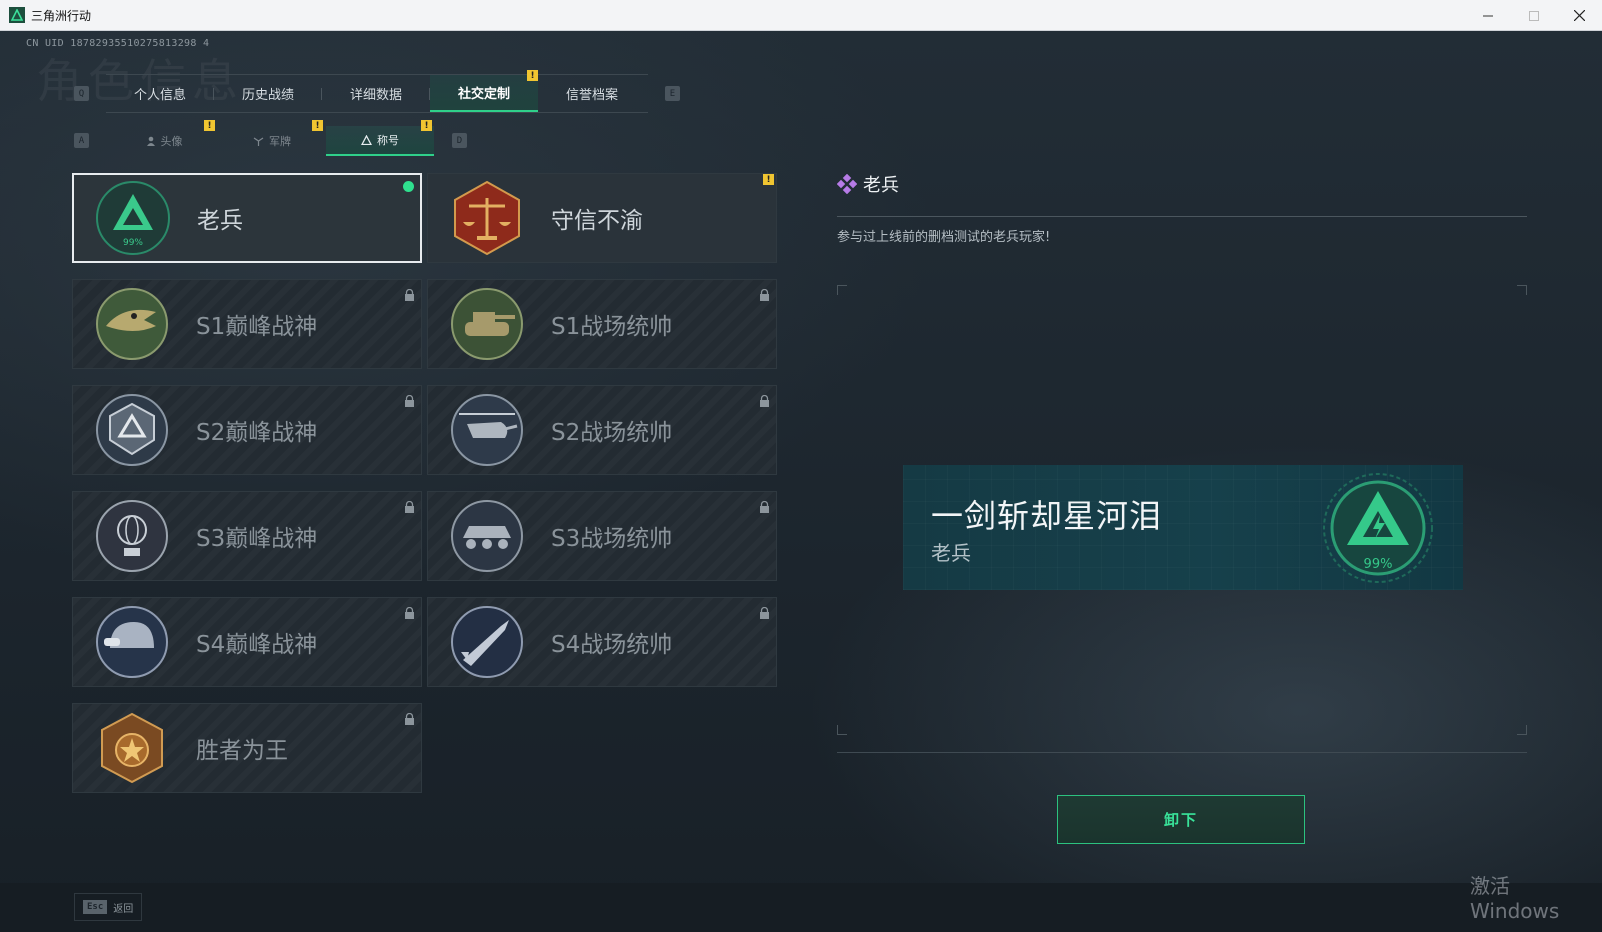 The width and height of the screenshot is (1602, 932). I want to click on title-card-name: S2战场统帅, so click(612, 433).